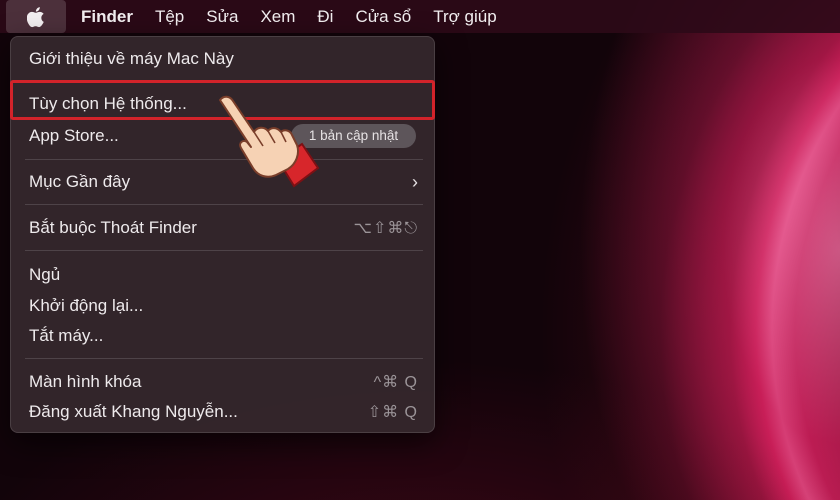 Image resolution: width=840 pixels, height=500 pixels. Describe the element at coordinates (325, 16) in the screenshot. I see `menu-go: Đi` at that location.